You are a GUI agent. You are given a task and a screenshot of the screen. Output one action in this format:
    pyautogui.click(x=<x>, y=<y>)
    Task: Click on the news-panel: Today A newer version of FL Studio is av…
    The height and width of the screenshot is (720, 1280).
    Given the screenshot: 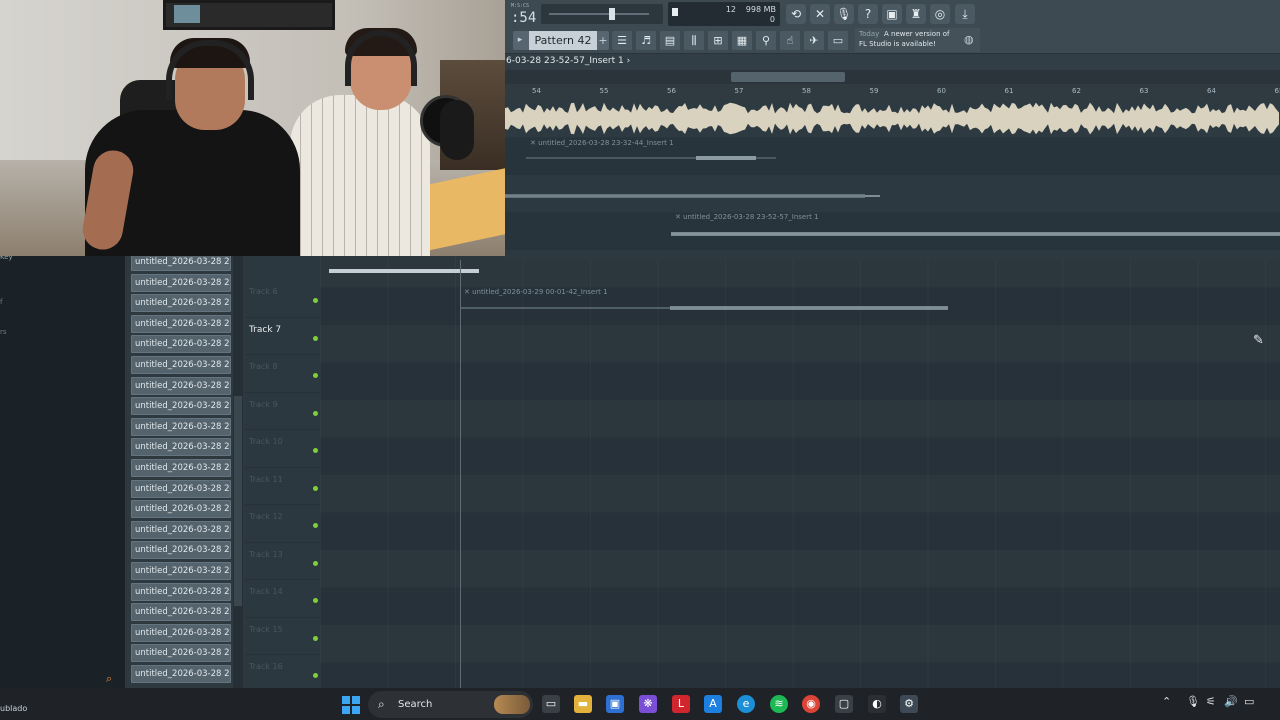 What is the action you would take?
    pyautogui.click(x=917, y=40)
    